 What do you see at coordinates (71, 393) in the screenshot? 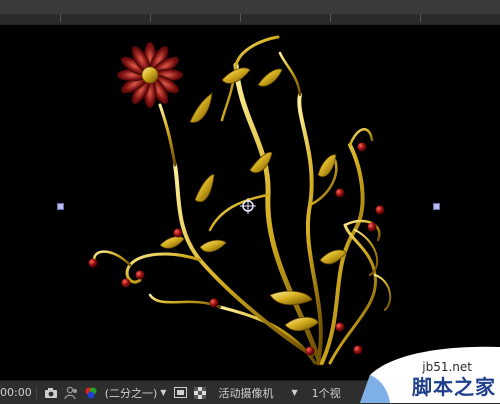
I see `snapshot-person-icon` at bounding box center [71, 393].